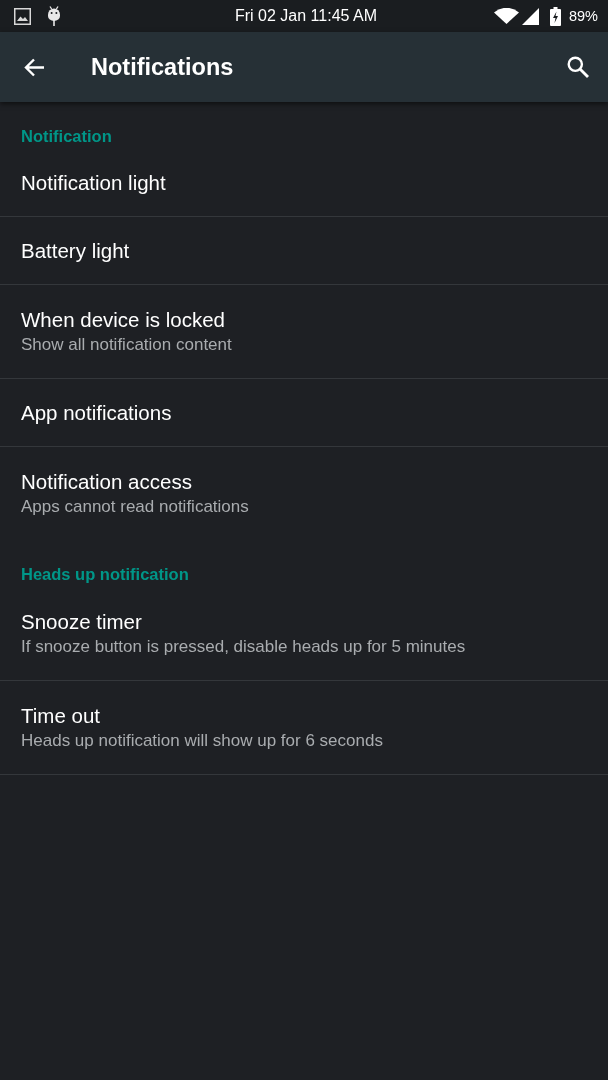 The image size is (608, 1080). Describe the element at coordinates (123, 320) in the screenshot. I see `setting-title: When device is locked` at that location.